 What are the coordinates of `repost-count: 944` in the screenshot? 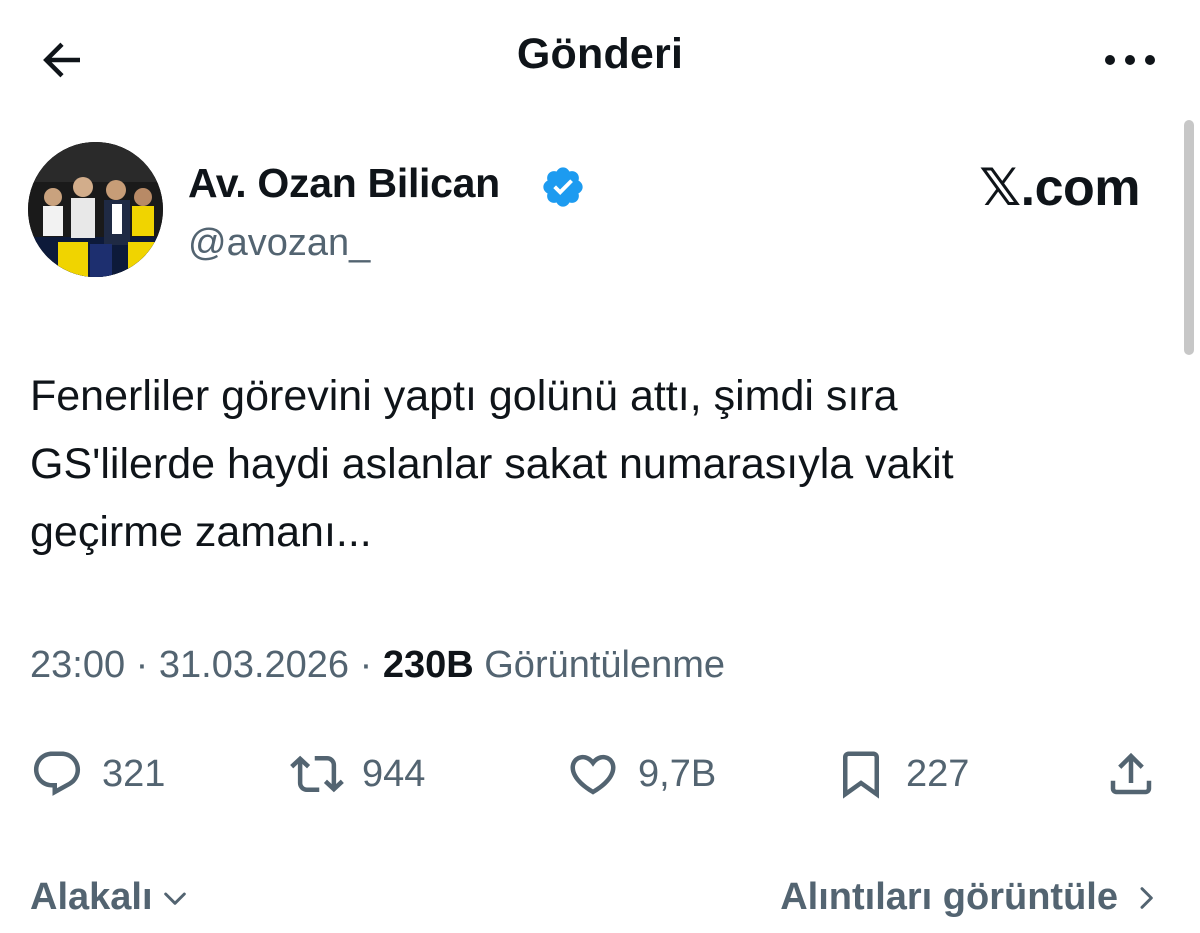 It's located at (394, 773).